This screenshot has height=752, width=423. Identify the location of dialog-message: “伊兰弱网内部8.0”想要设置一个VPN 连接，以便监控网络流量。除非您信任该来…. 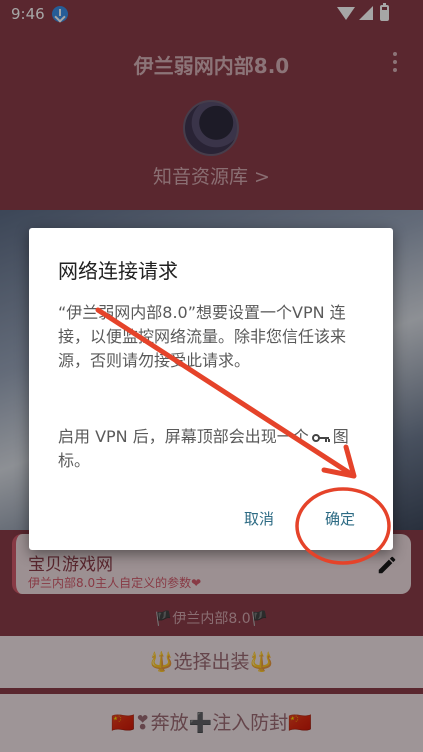
(202, 336).